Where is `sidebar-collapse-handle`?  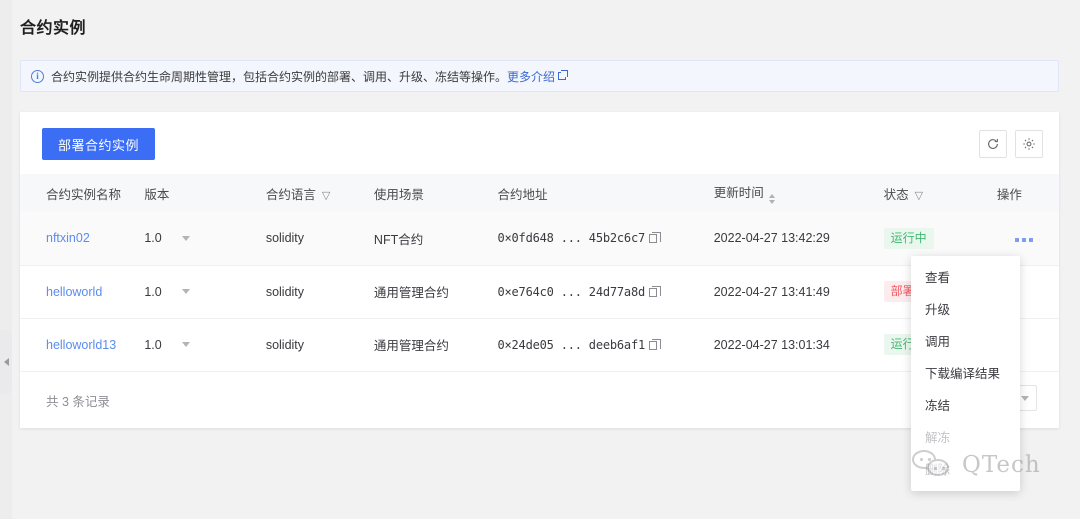 sidebar-collapse-handle is located at coordinates (6, 362).